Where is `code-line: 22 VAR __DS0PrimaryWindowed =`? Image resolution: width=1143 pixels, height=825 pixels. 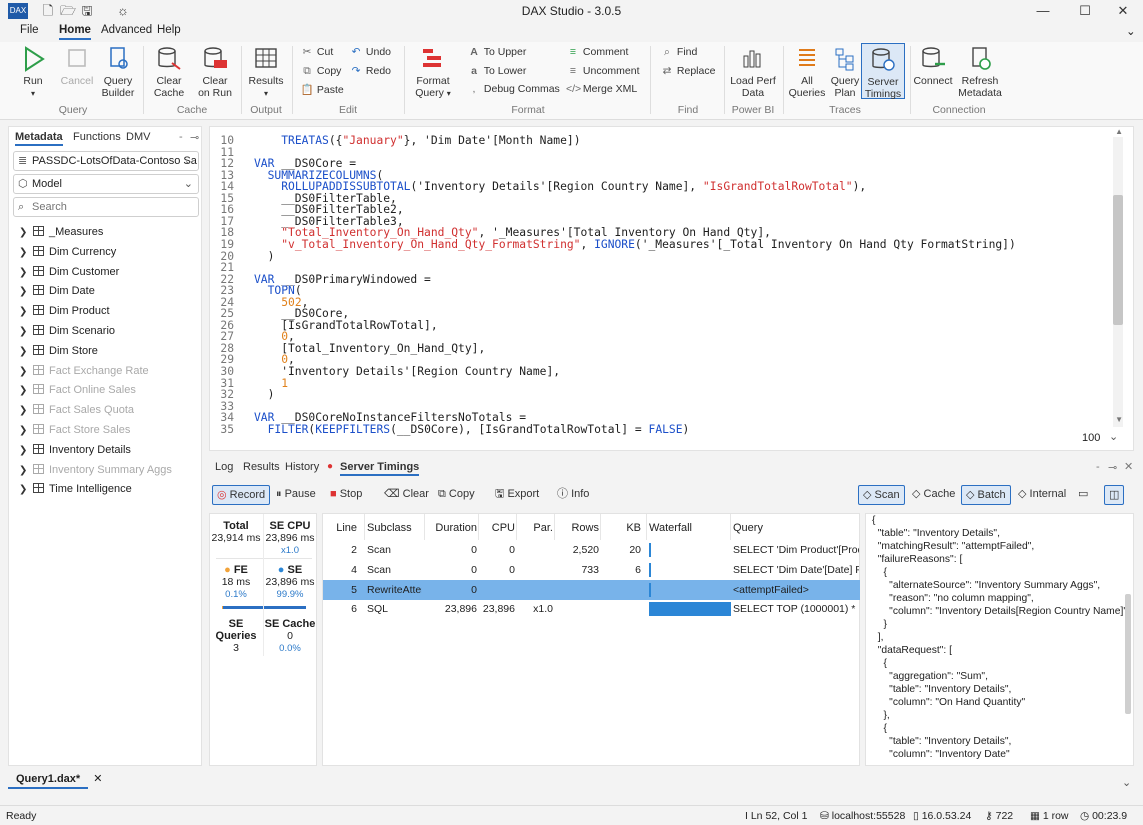 code-line: 22 VAR __DS0PrimaryWindowed = is located at coordinates (320, 279).